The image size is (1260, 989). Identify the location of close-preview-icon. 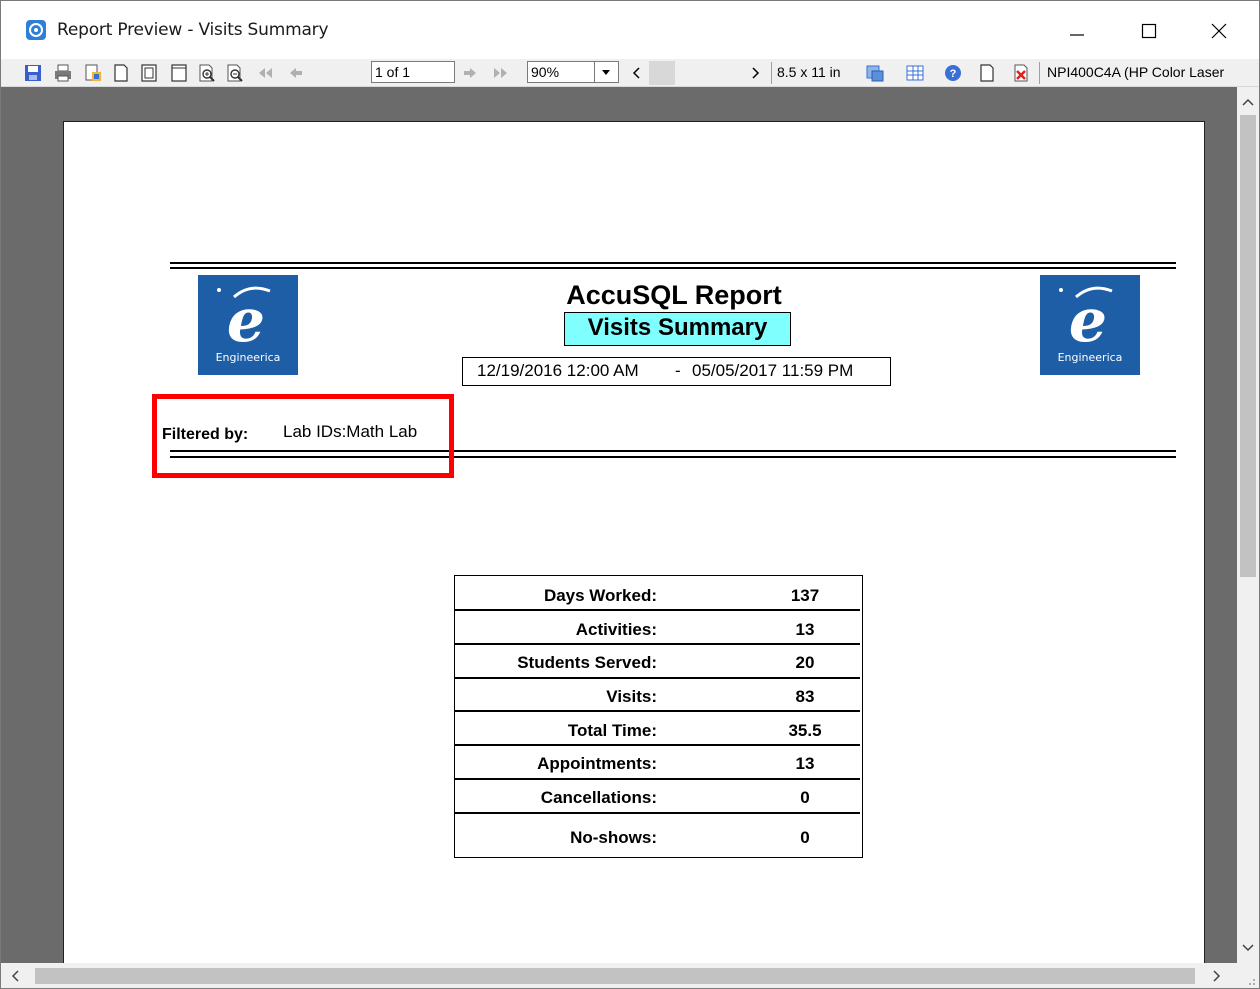
(1021, 73).